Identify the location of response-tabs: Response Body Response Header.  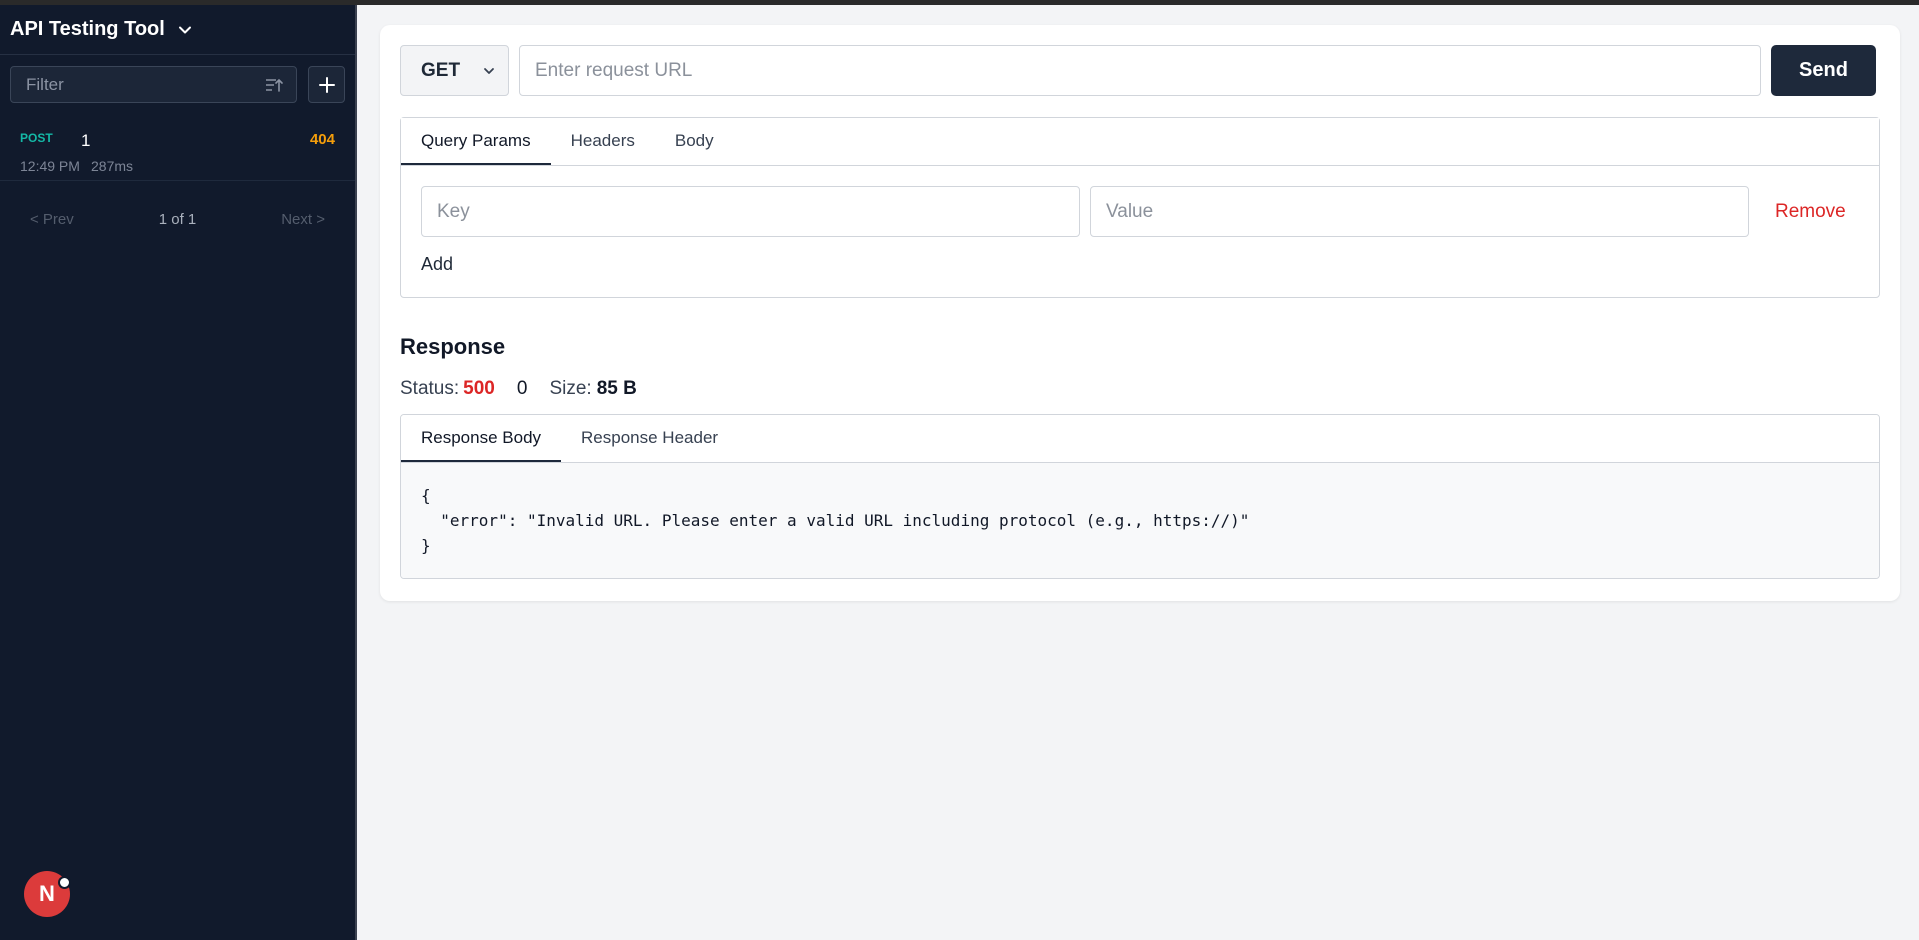
(1140, 439).